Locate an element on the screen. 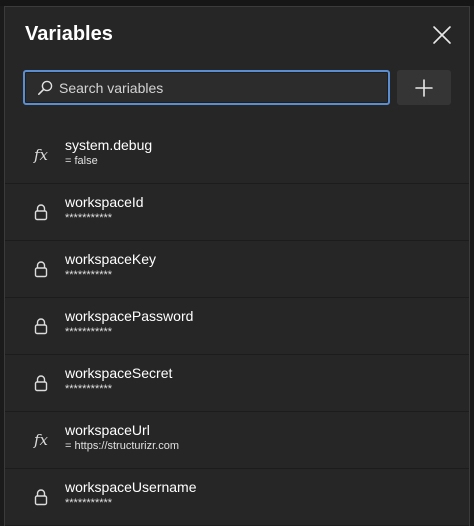 The width and height of the screenshot is (474, 526). variable-row: fx system.debug = false is located at coordinates (237, 155).